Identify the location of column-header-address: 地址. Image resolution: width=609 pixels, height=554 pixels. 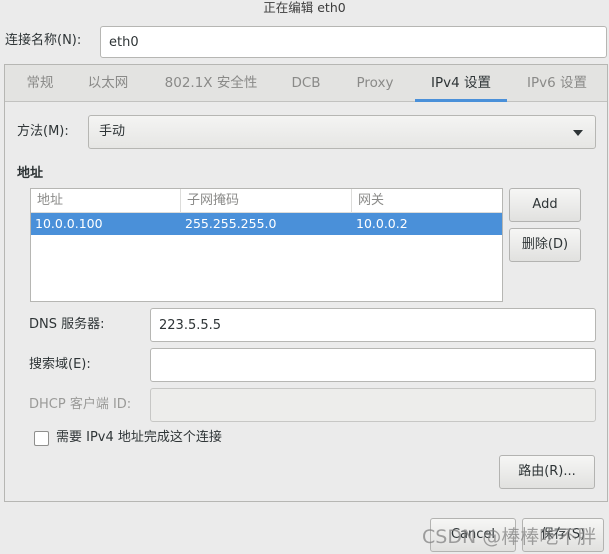
(106, 201).